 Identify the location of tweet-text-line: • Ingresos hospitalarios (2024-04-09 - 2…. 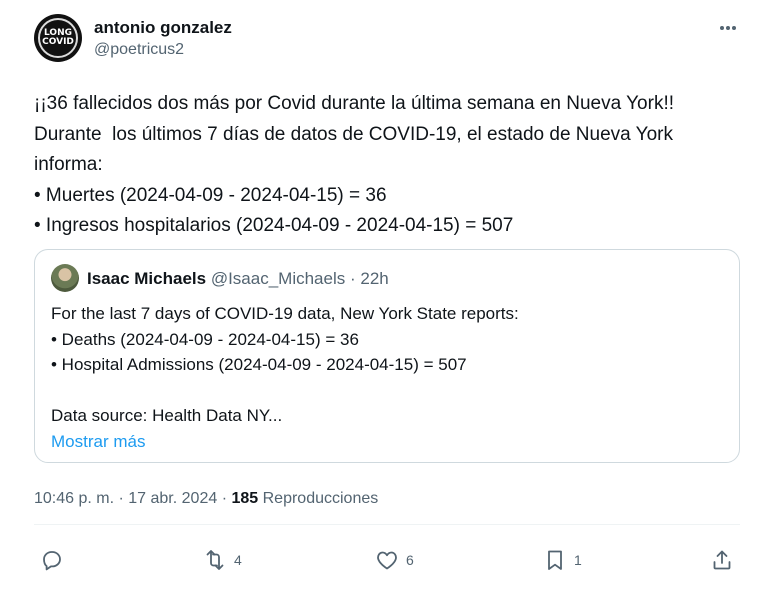
(274, 225).